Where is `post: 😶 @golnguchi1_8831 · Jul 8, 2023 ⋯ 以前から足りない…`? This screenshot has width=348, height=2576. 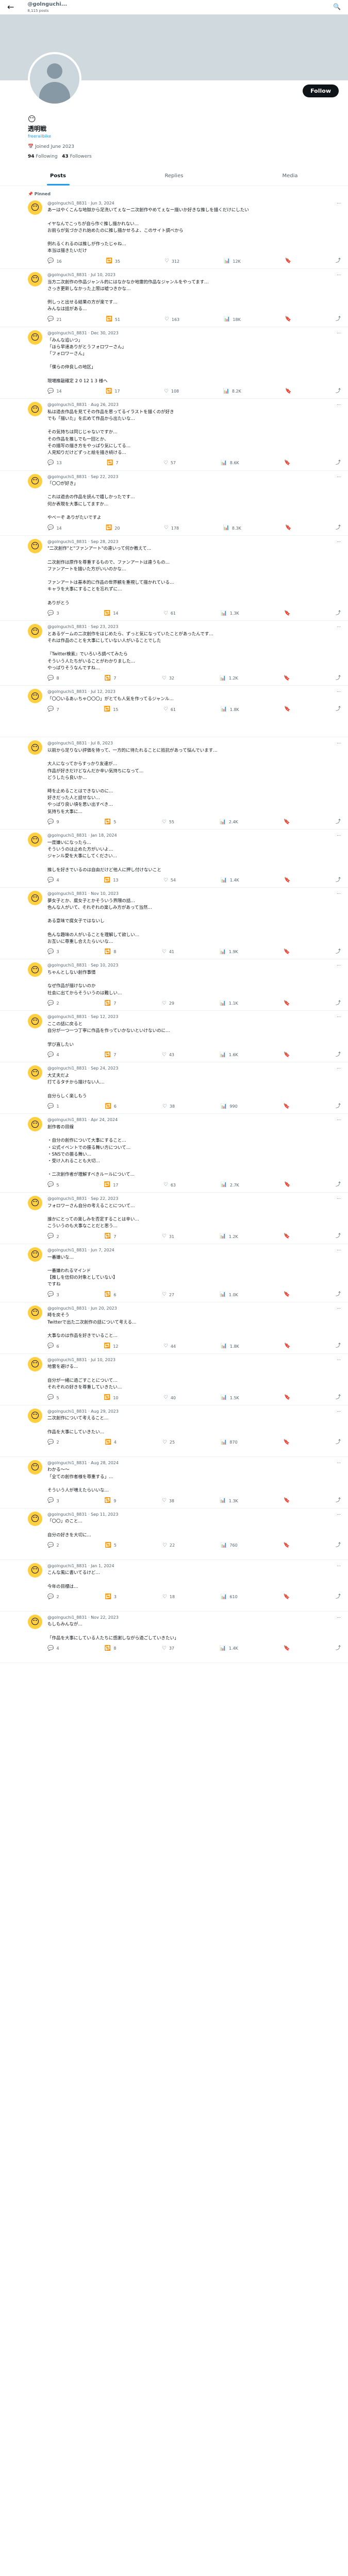
post: 😶 @golnguchi1_8831 · Jul 8, 2023 ⋯ 以前から足りない… is located at coordinates (174, 783).